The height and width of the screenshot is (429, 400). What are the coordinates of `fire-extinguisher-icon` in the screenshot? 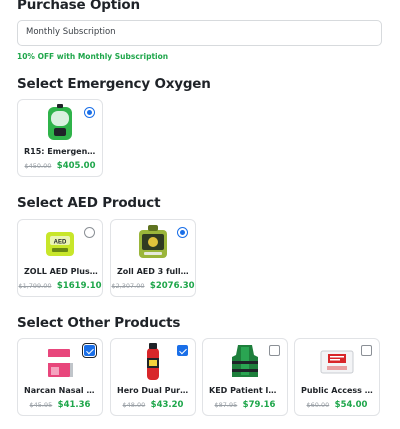 It's located at (153, 362).